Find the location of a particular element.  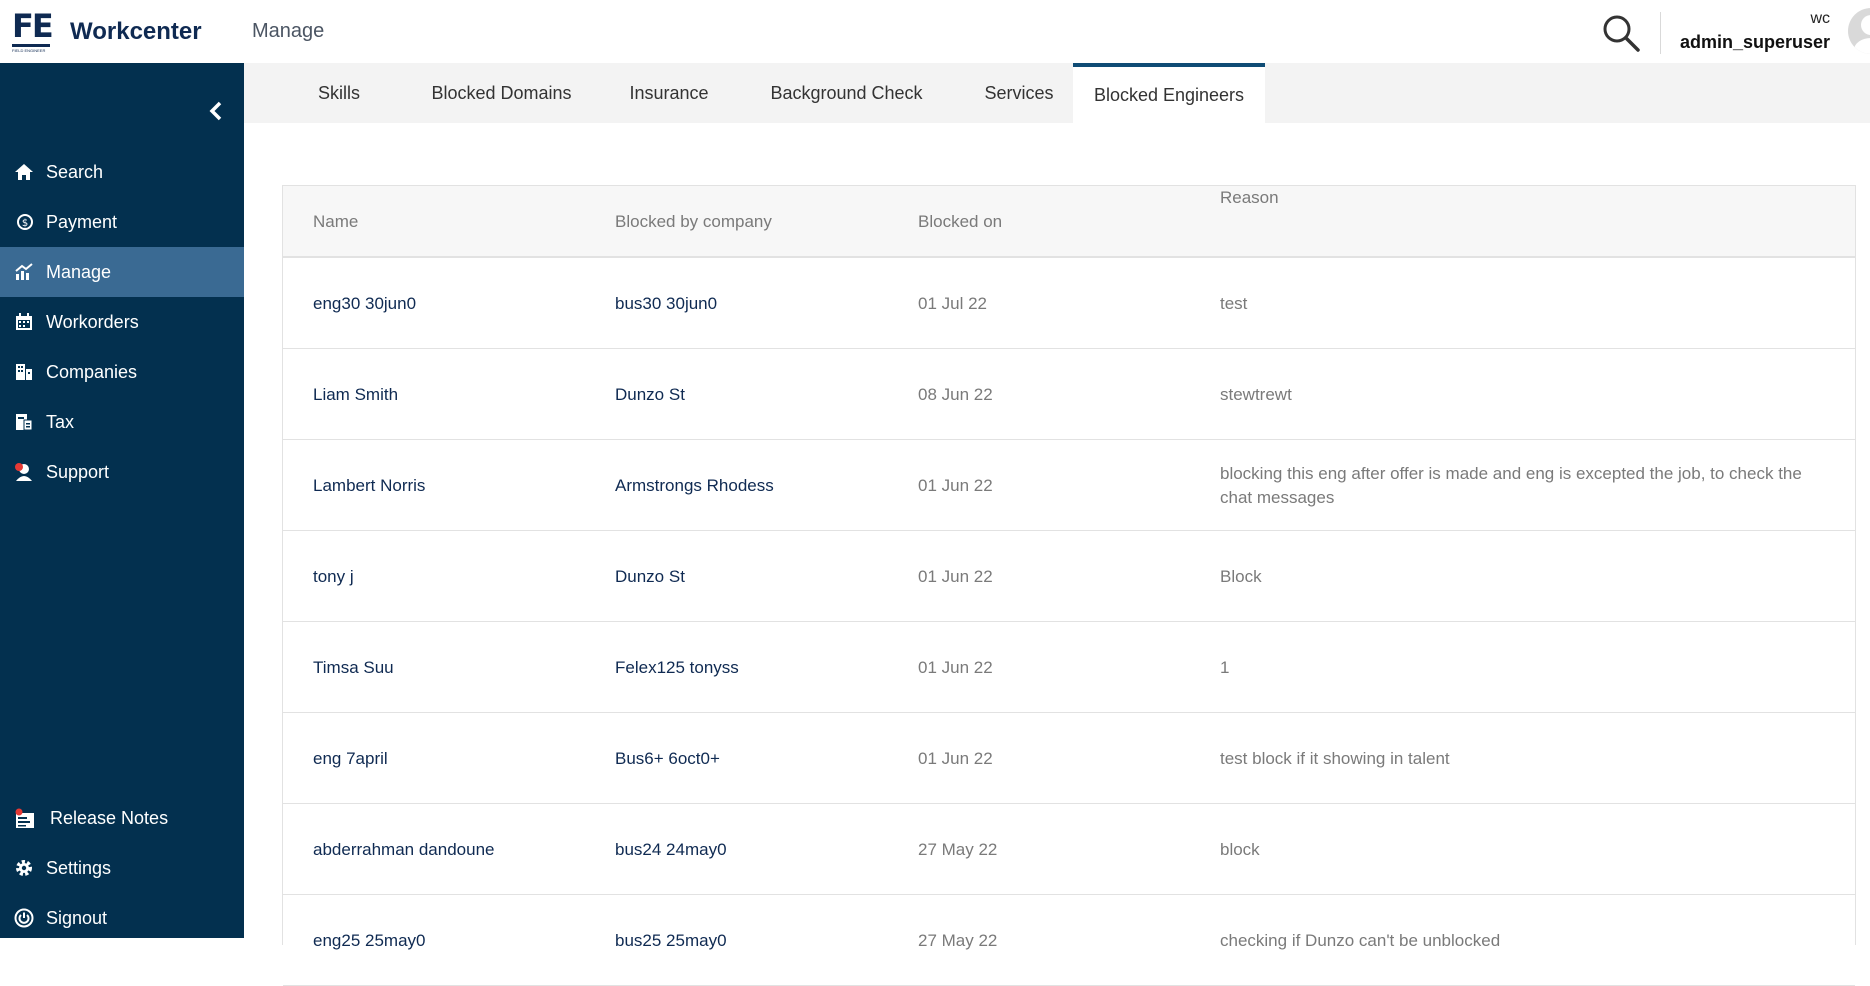

app-title: Workcenter is located at coordinates (136, 31).